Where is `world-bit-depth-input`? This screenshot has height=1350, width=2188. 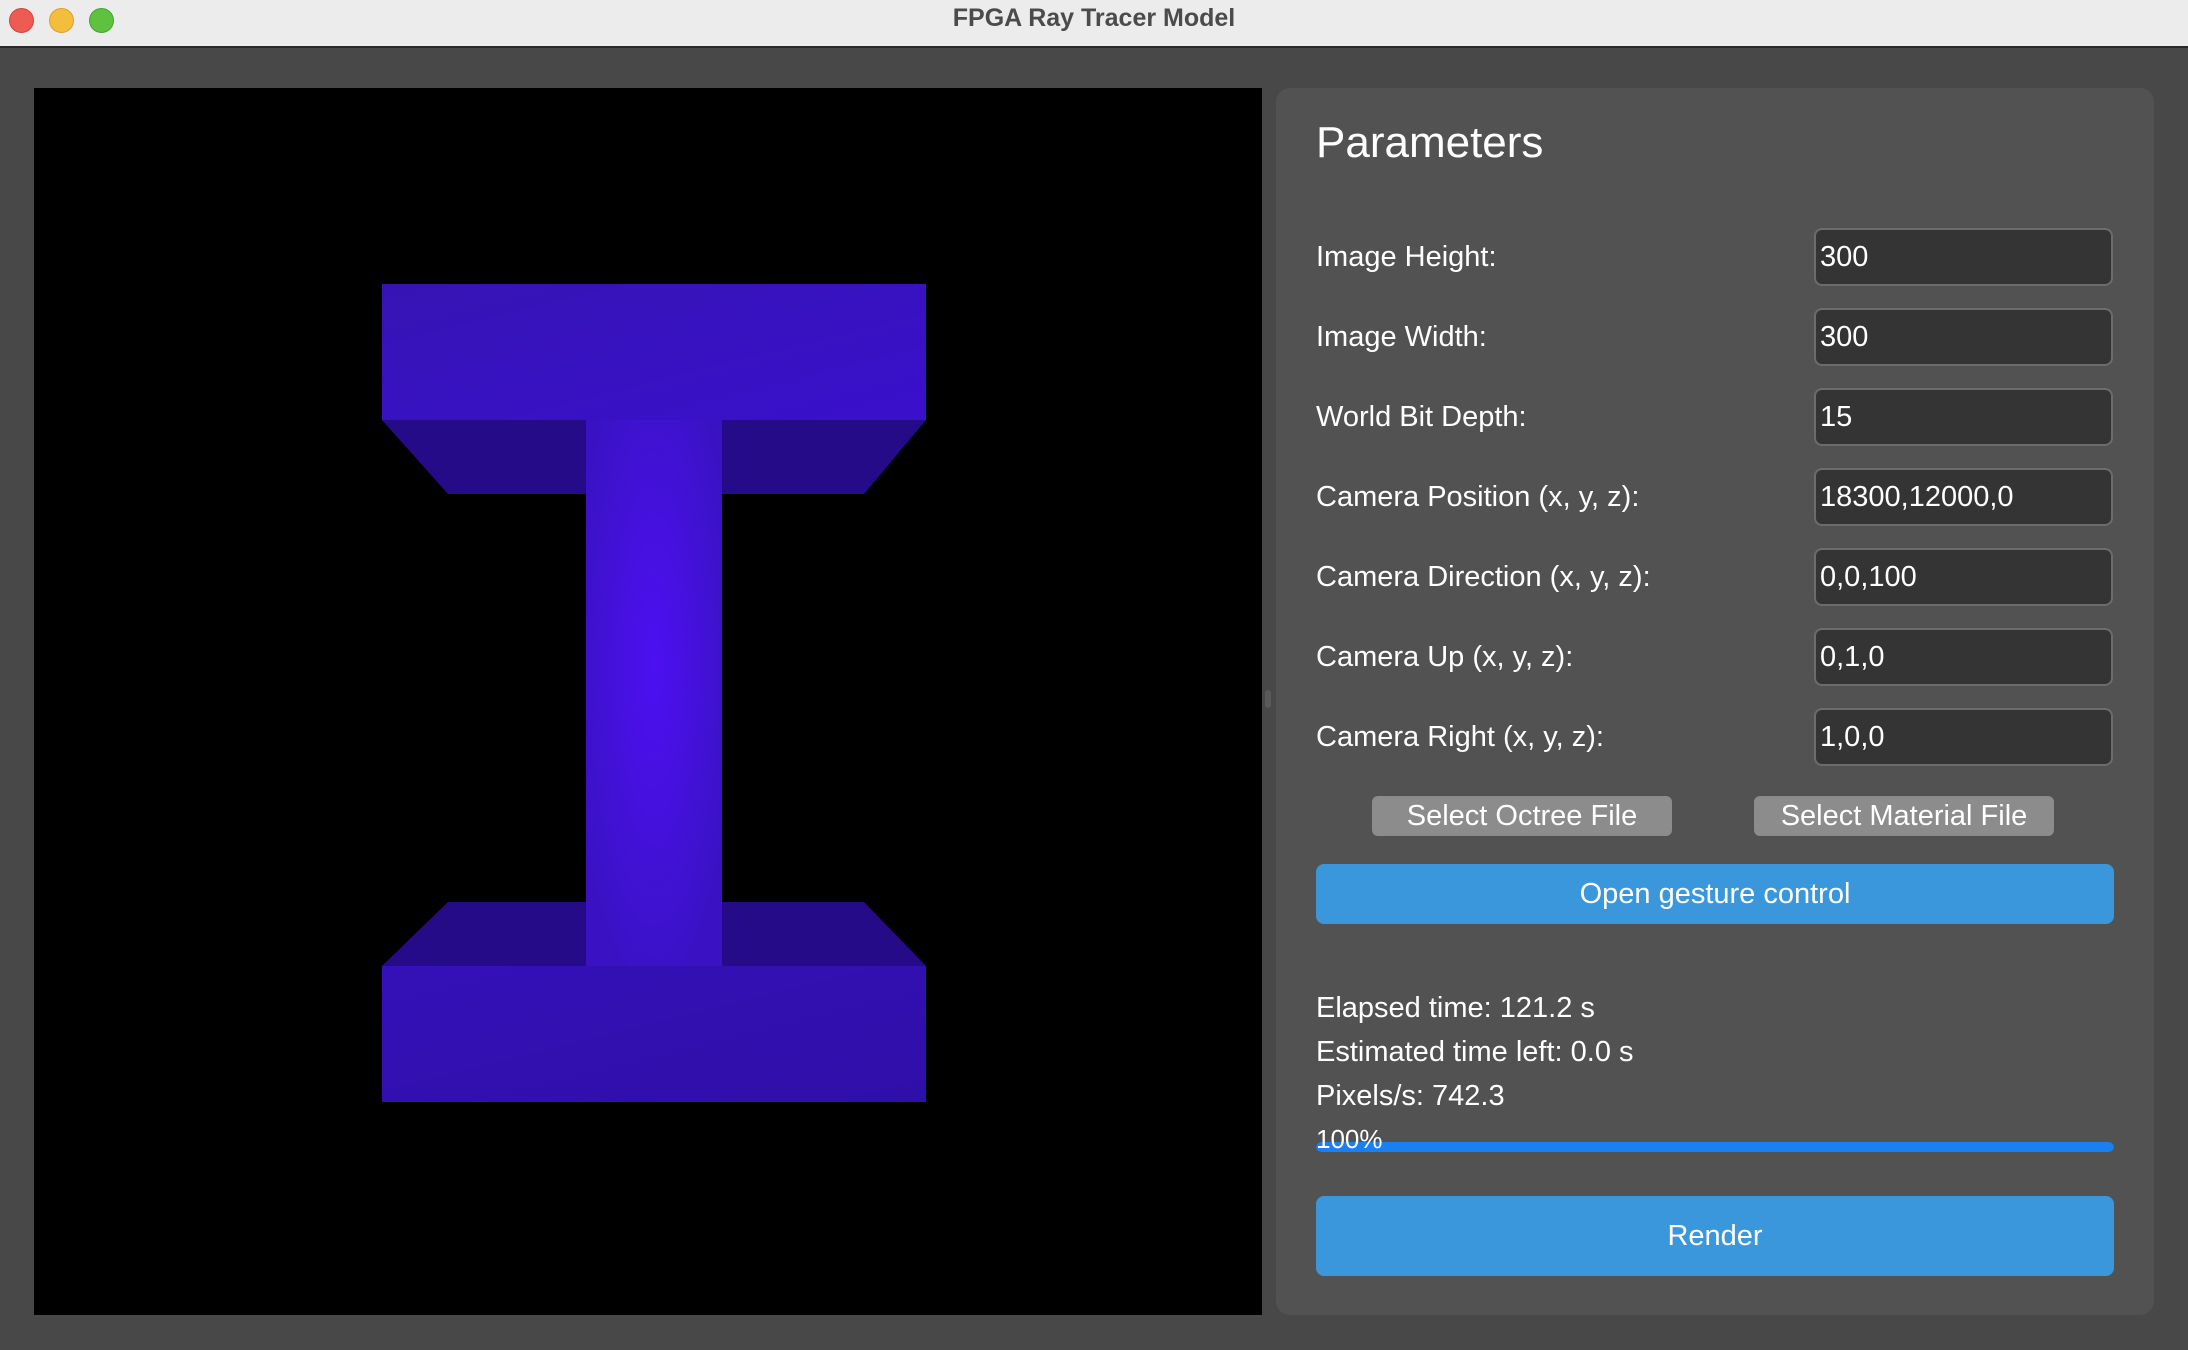 world-bit-depth-input is located at coordinates (1963, 417).